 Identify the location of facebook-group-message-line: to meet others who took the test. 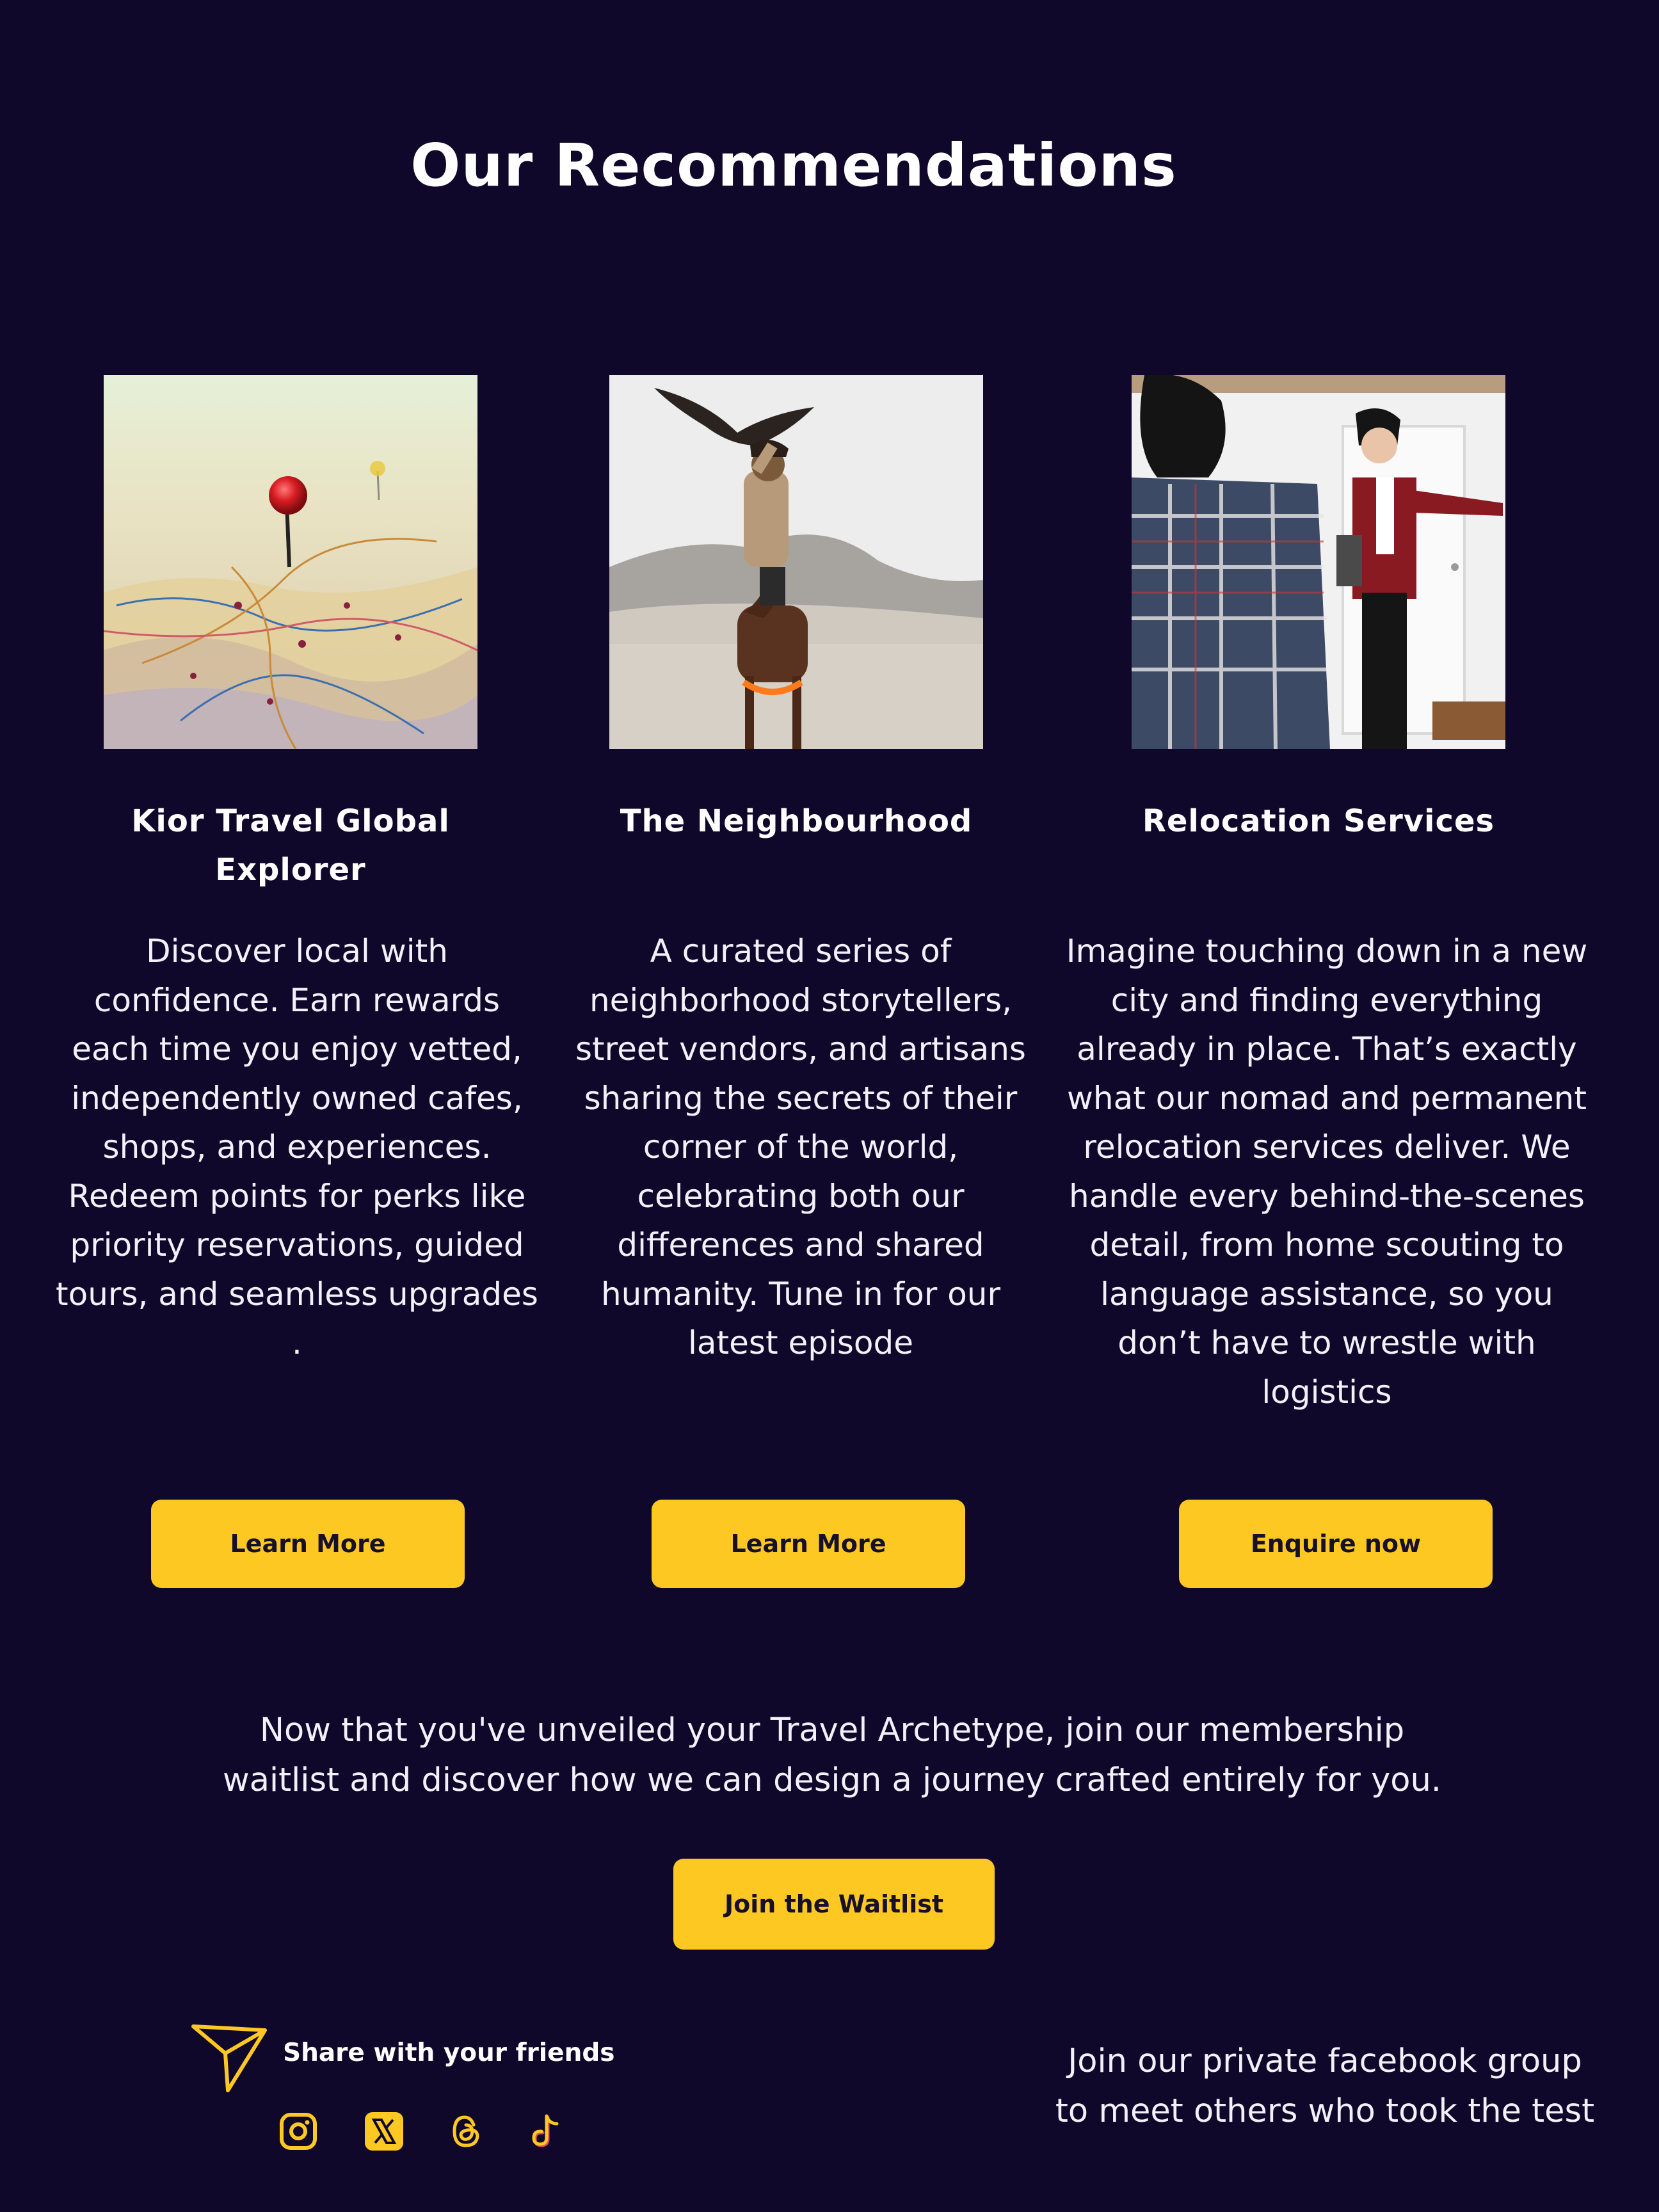
(1325, 2111).